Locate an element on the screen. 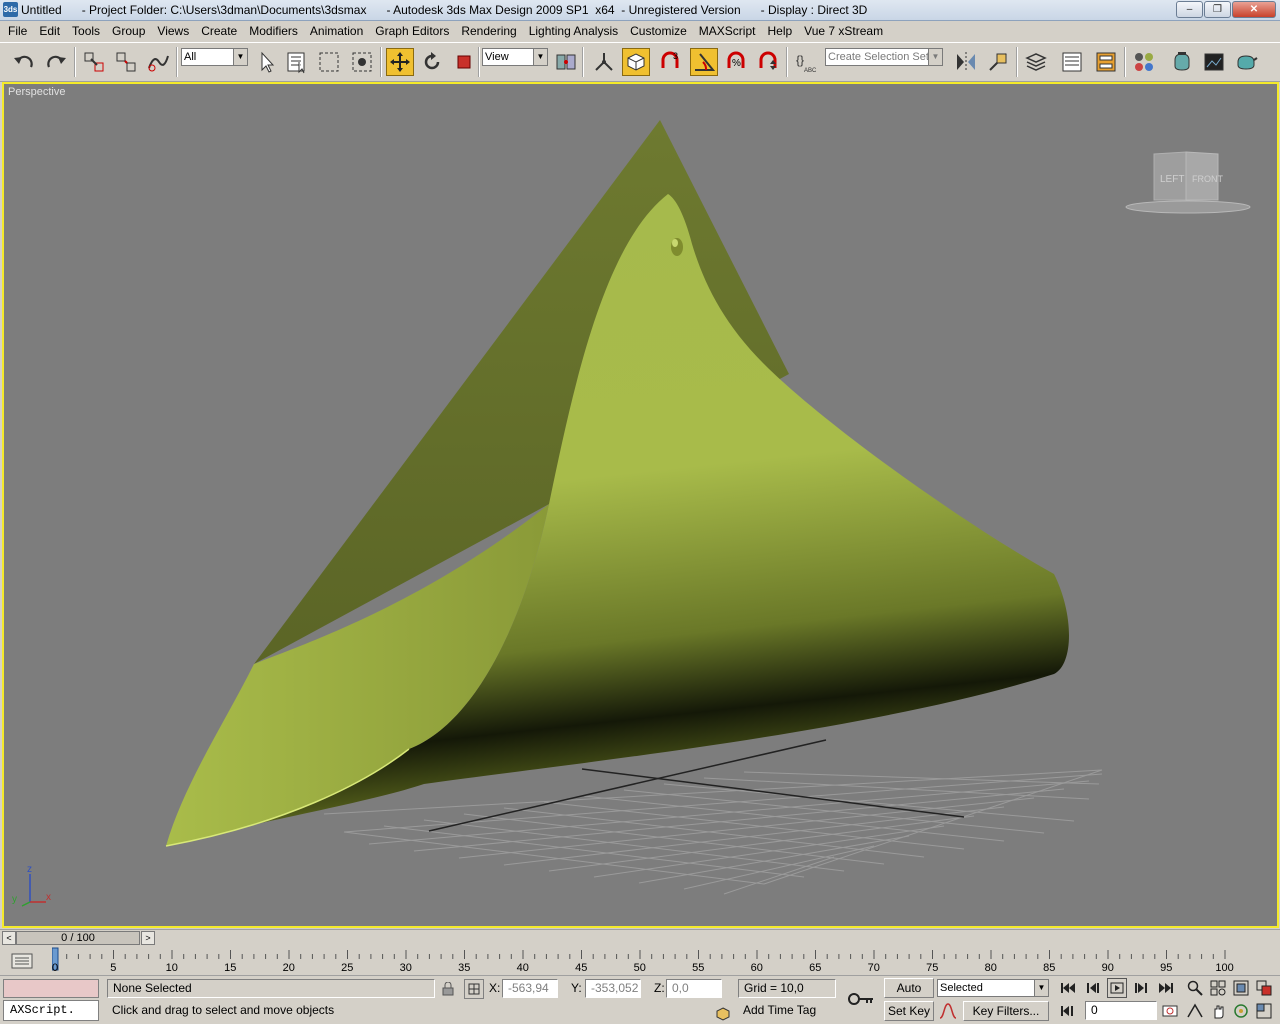 This screenshot has width=1280, height=1024. rectangular-selection-icon is located at coordinates (329, 62).